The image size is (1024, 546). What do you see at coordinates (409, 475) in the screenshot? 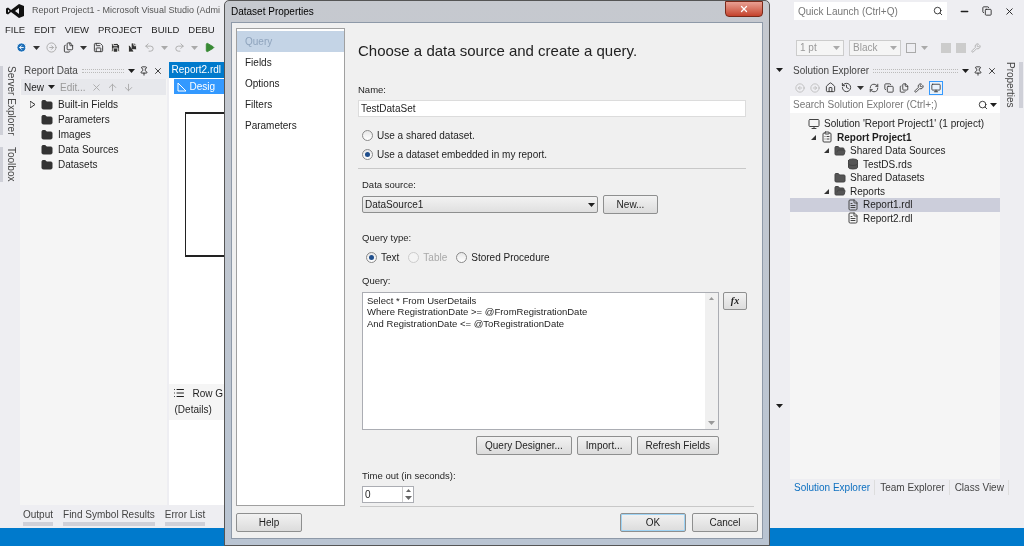
I see `field-label: Time out (in seconds):` at bounding box center [409, 475].